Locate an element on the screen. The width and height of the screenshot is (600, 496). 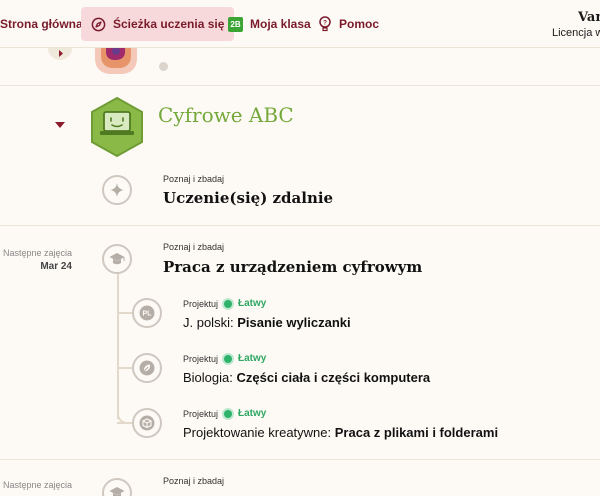
nav-home: Strona główna is located at coordinates (41, 24).